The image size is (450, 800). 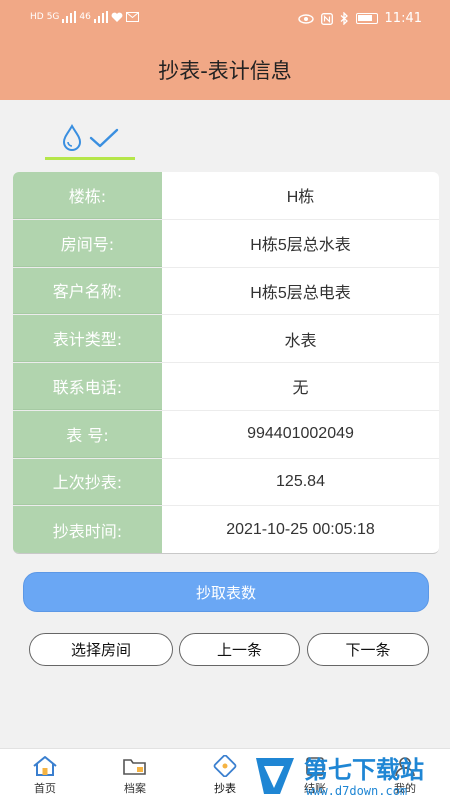 I want to click on hd-indicator: HD, so click(x=37, y=17).